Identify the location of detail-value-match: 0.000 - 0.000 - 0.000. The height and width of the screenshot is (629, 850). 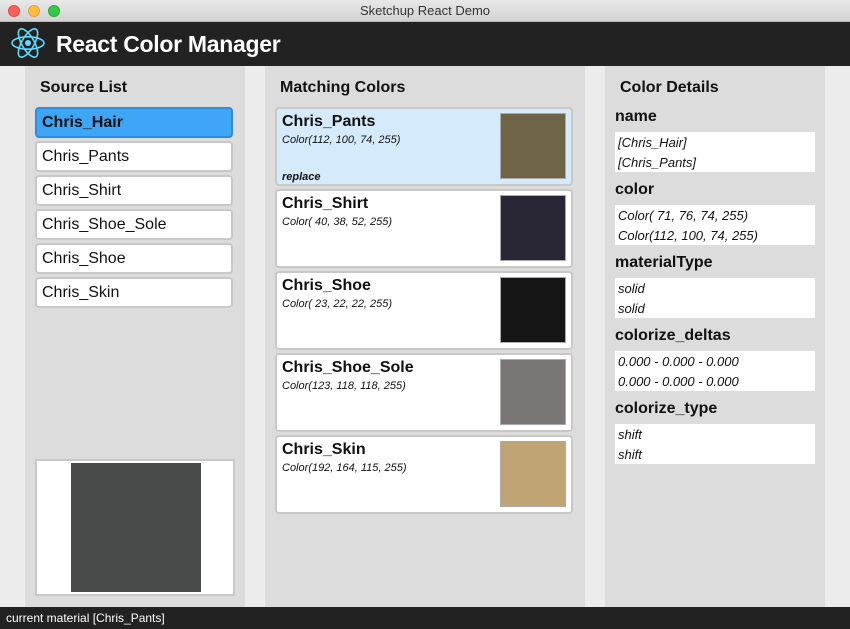
(678, 381).